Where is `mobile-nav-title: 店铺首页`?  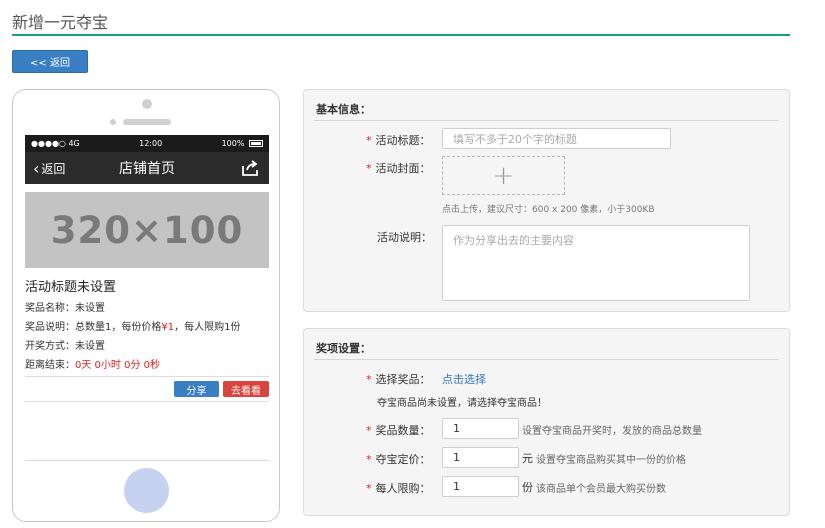
mobile-nav-title: 店铺首页 is located at coordinates (147, 169).